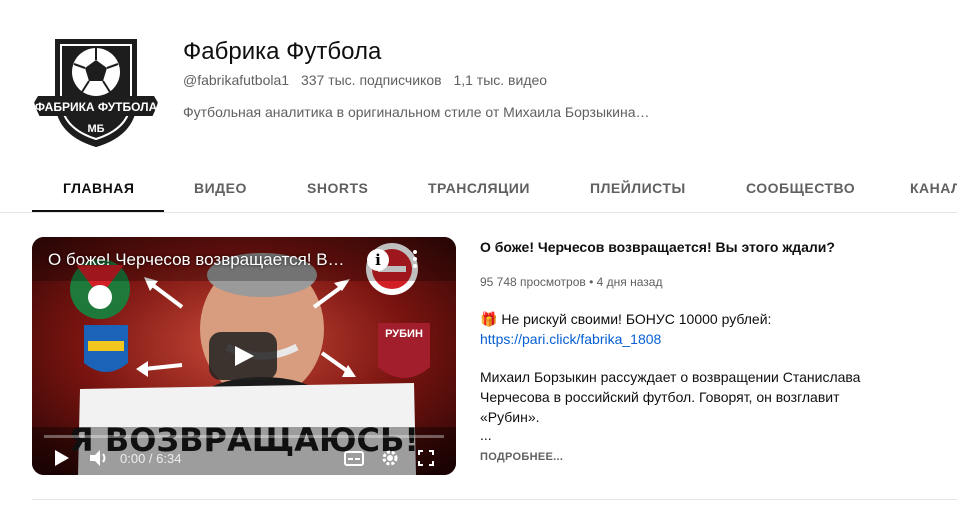 The image size is (957, 510). I want to click on play-button, so click(243, 356).